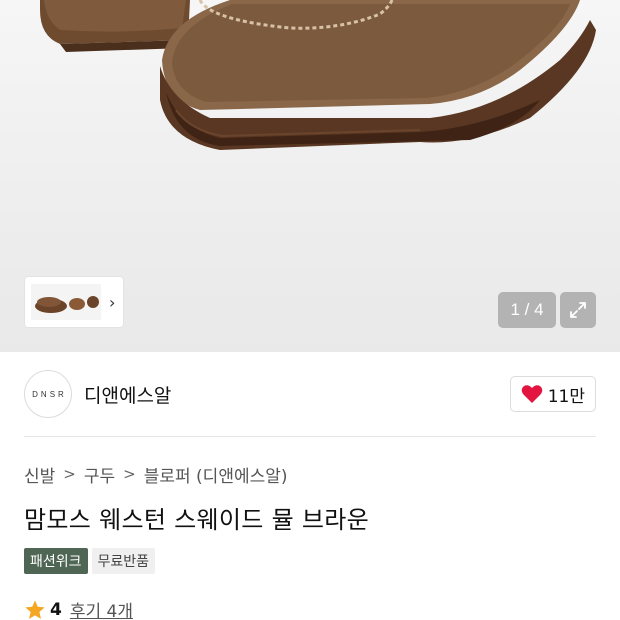 The image size is (620, 620). What do you see at coordinates (123, 561) in the screenshot?
I see `free-return-badge: 무료반품` at bounding box center [123, 561].